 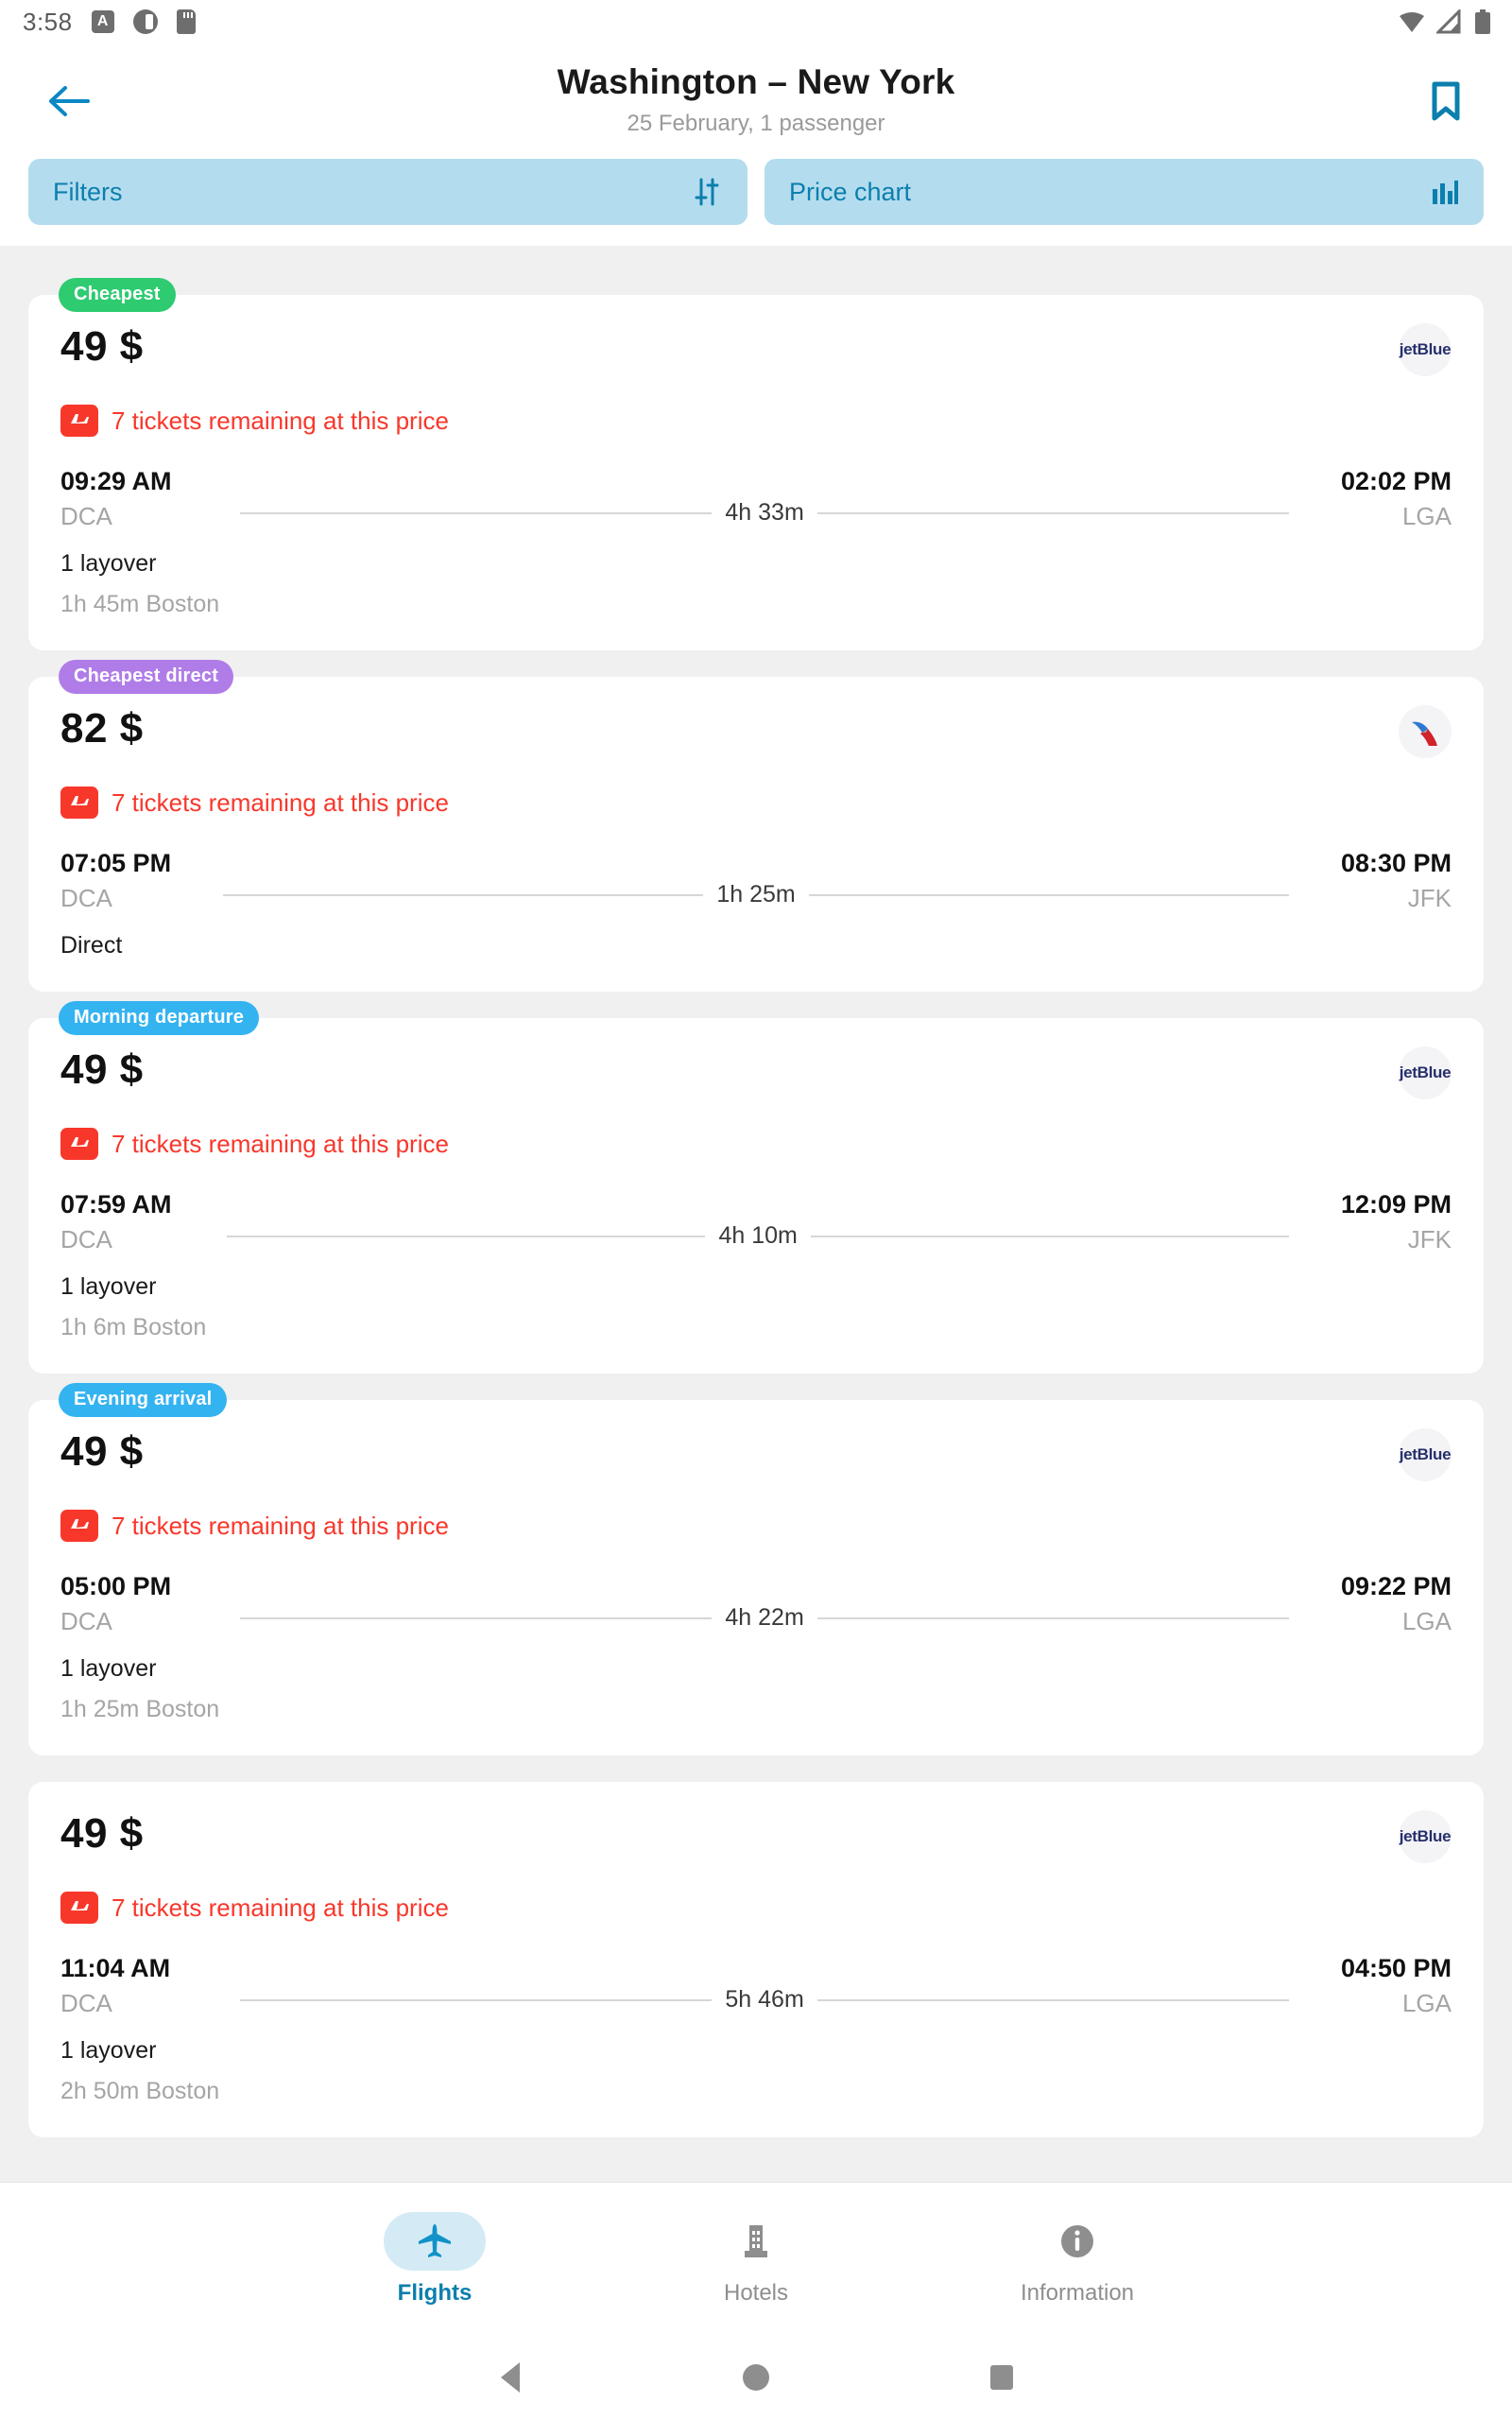 I want to click on stops-label: Direct, so click(x=91, y=945).